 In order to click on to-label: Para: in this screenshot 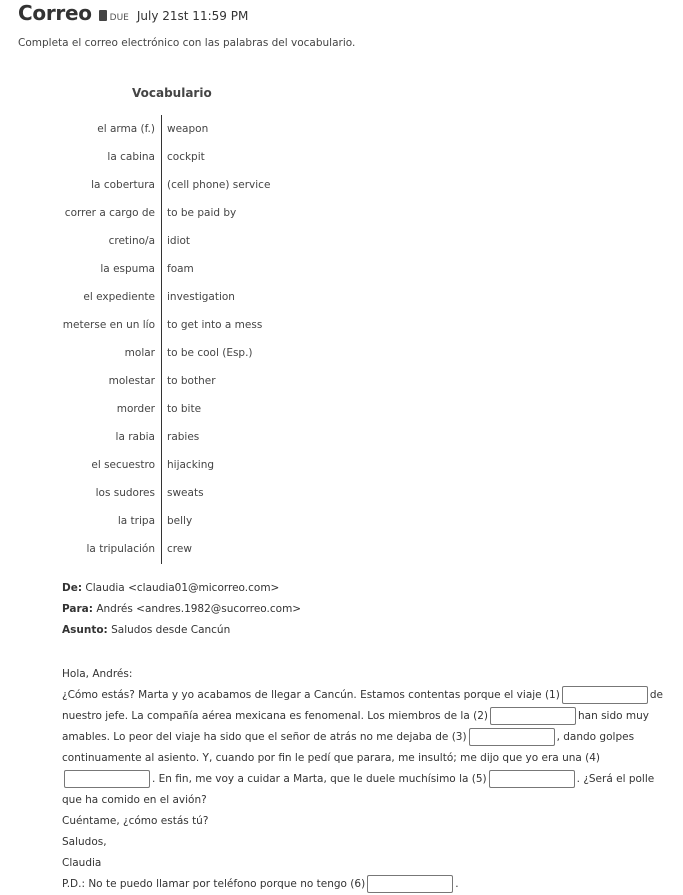, I will do `click(77, 609)`.